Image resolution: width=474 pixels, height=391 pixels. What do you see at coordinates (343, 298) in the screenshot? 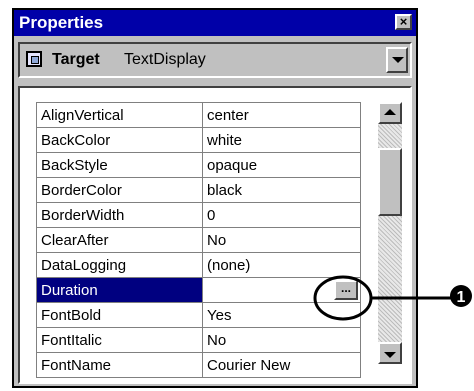
I see `callout-circle` at bounding box center [343, 298].